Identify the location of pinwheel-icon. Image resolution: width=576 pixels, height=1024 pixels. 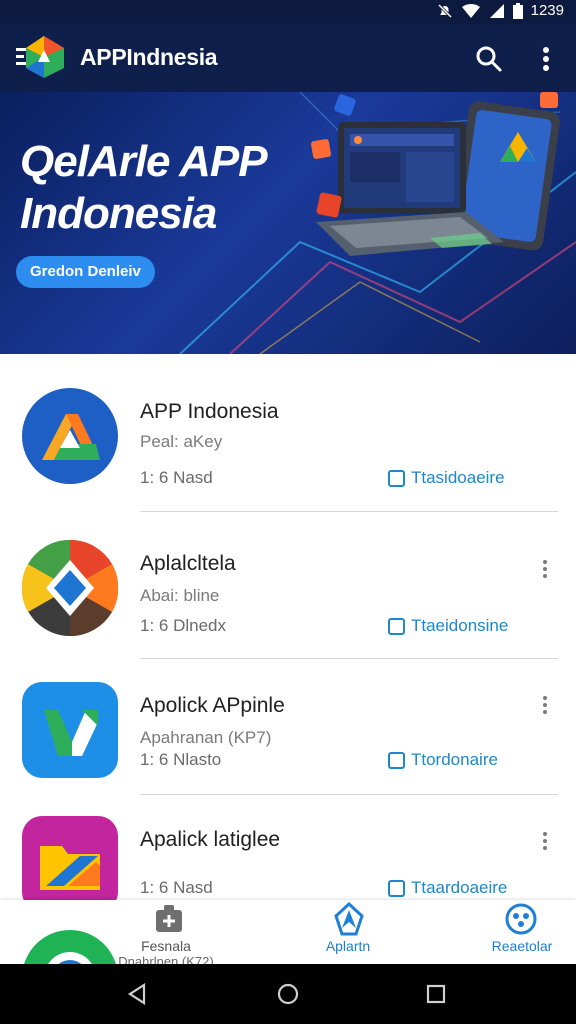
(70, 588).